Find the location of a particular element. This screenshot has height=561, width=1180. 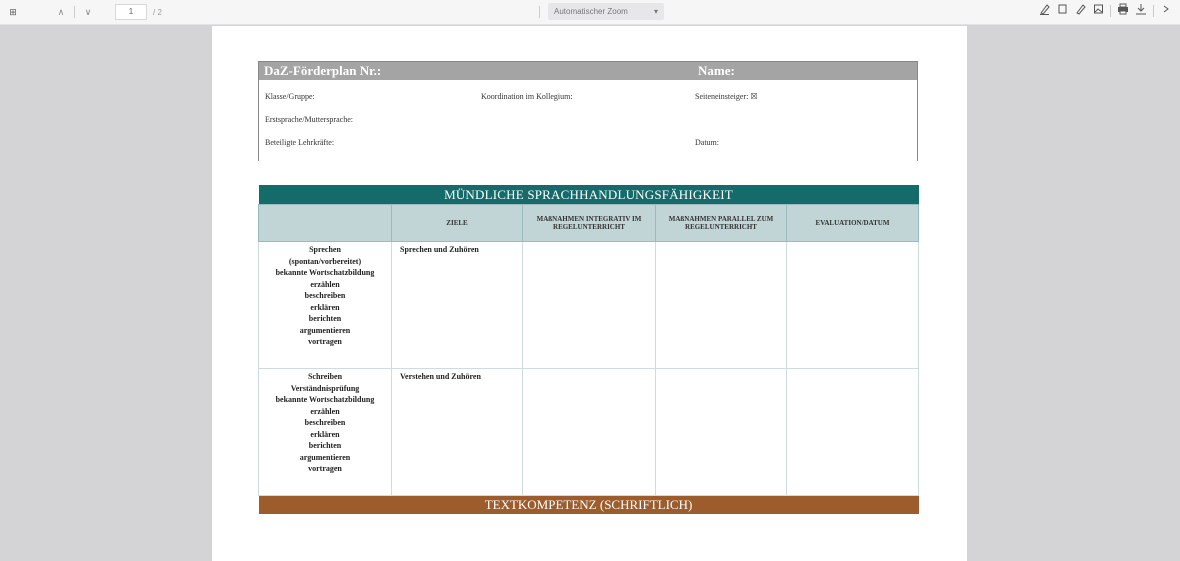

toolbar-right is located at coordinates (1105, 11).